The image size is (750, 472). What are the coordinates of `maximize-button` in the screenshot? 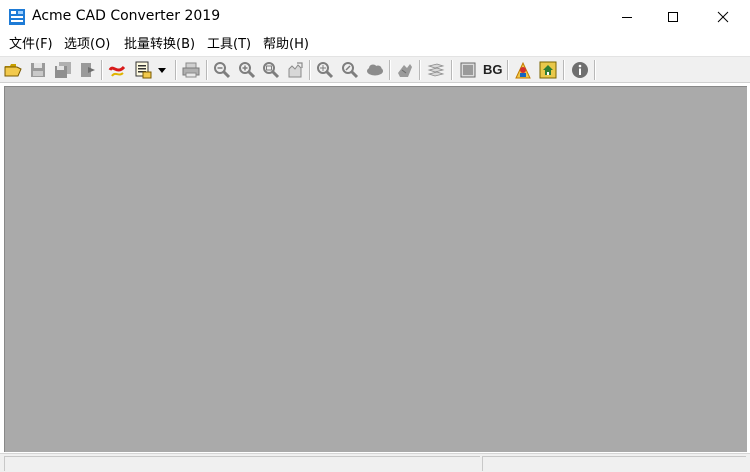 It's located at (673, 17).